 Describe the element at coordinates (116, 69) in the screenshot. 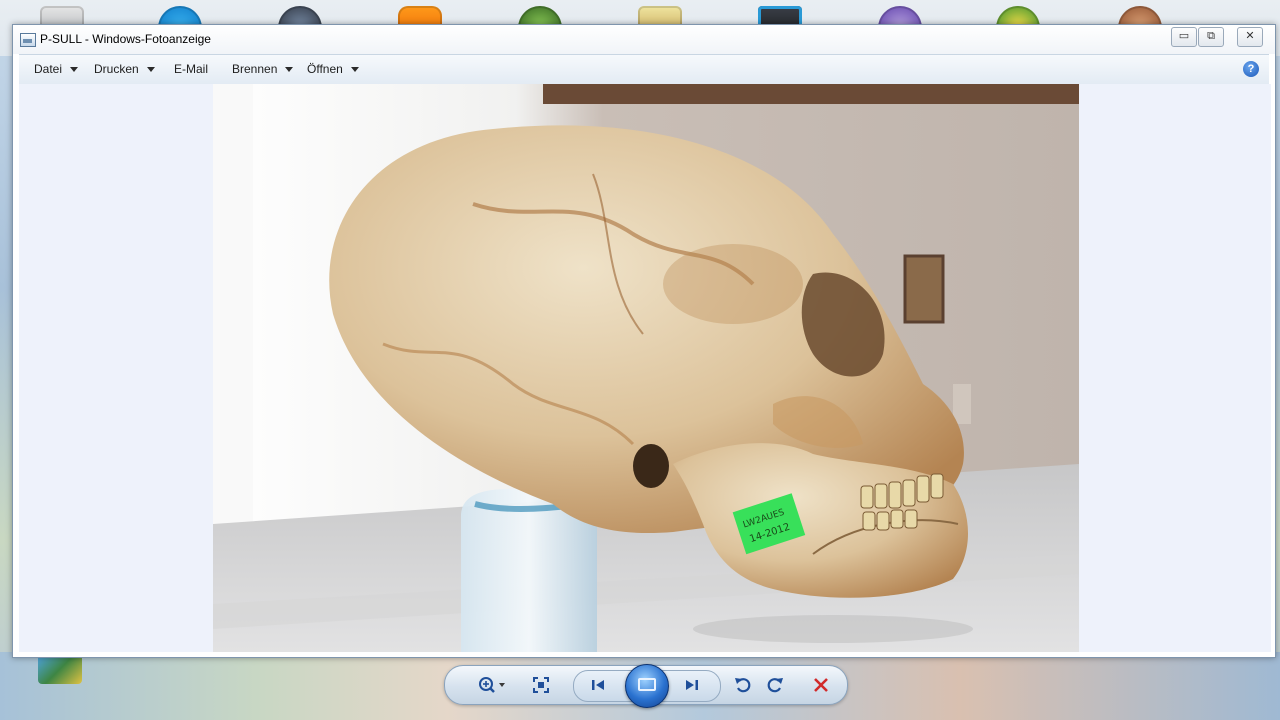

I see `menu-drucken-label: Drucken` at that location.